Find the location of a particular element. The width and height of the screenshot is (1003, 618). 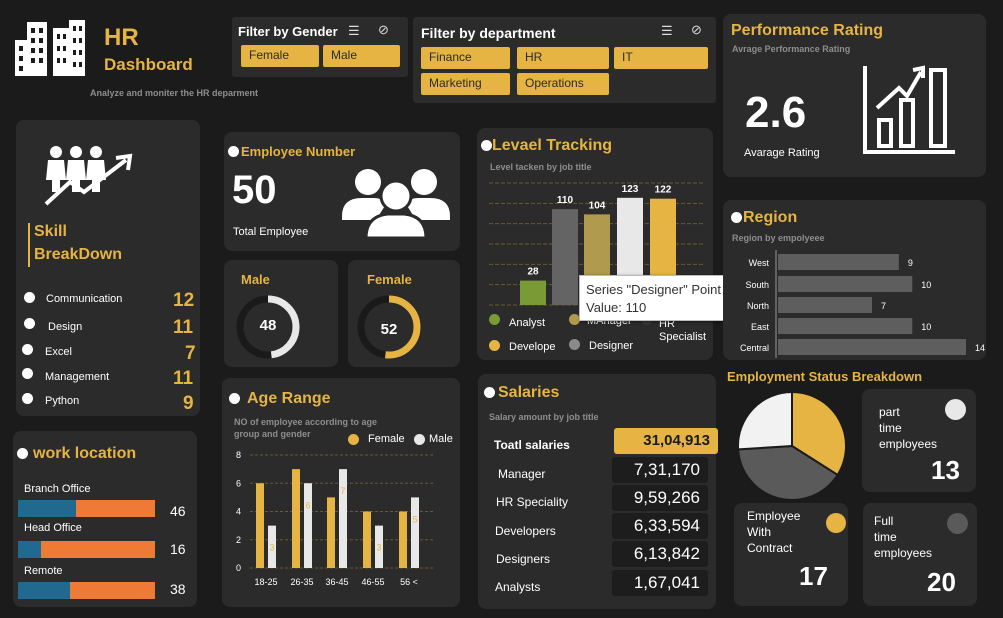

legend-label: Develope is located at coordinates (532, 347).